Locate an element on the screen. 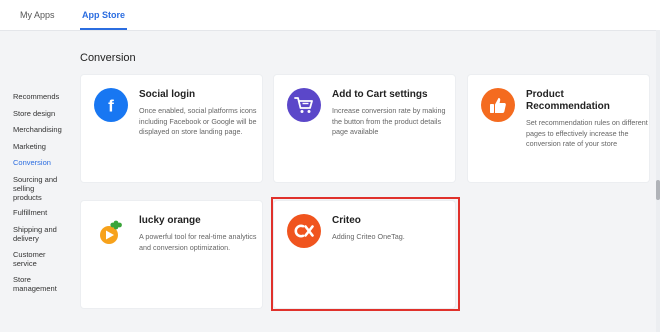  sidebar-item-conversion: Conversion is located at coordinates (43, 162).